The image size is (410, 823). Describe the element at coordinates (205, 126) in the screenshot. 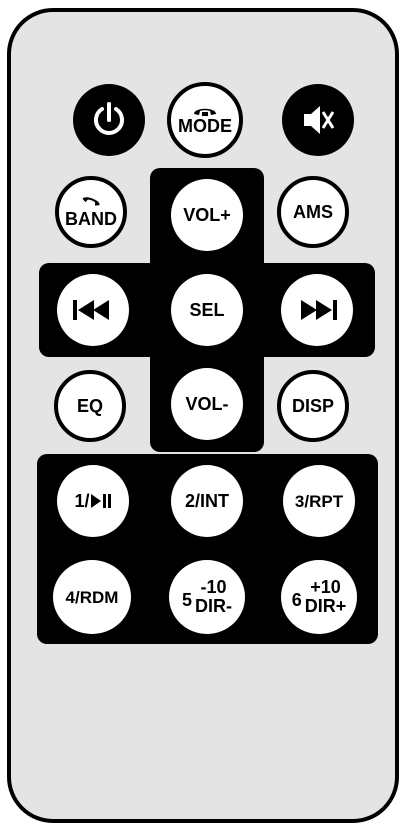

I see `mode-label: MODE` at that location.